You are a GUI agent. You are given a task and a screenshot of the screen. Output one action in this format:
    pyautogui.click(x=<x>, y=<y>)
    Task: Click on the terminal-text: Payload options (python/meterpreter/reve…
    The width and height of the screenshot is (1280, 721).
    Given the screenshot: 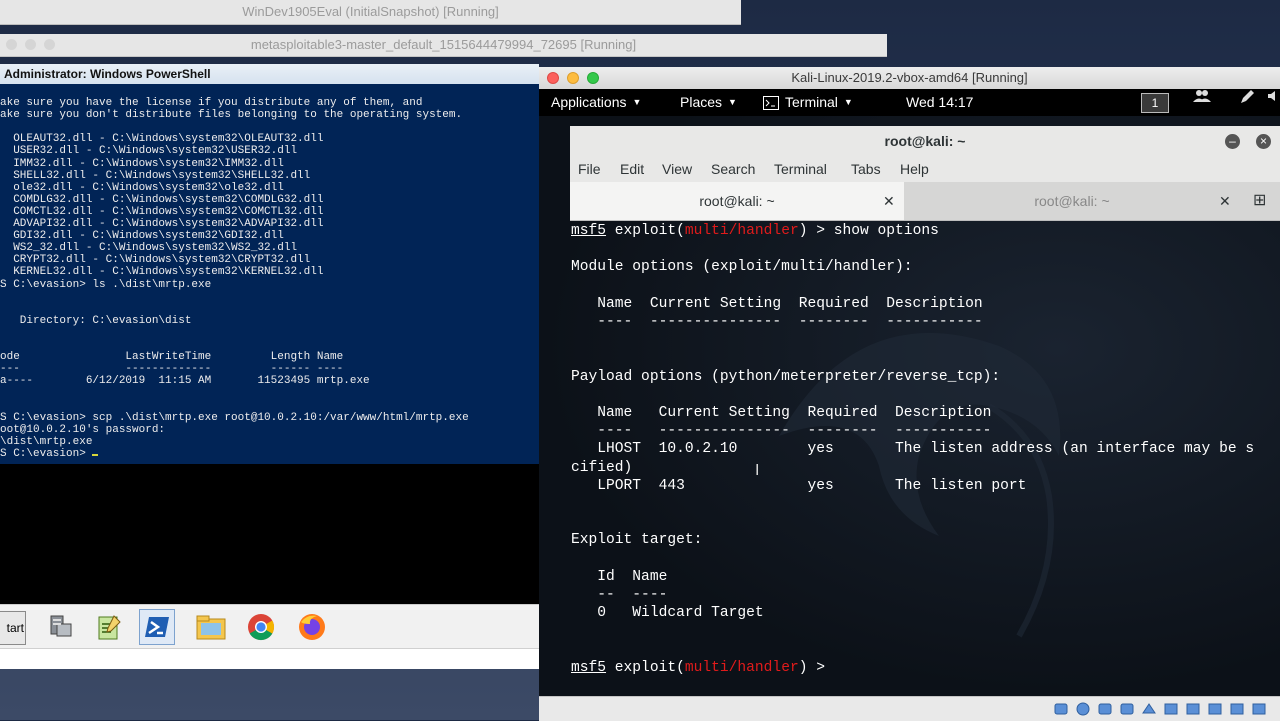 What is the action you would take?
    pyautogui.click(x=786, y=376)
    